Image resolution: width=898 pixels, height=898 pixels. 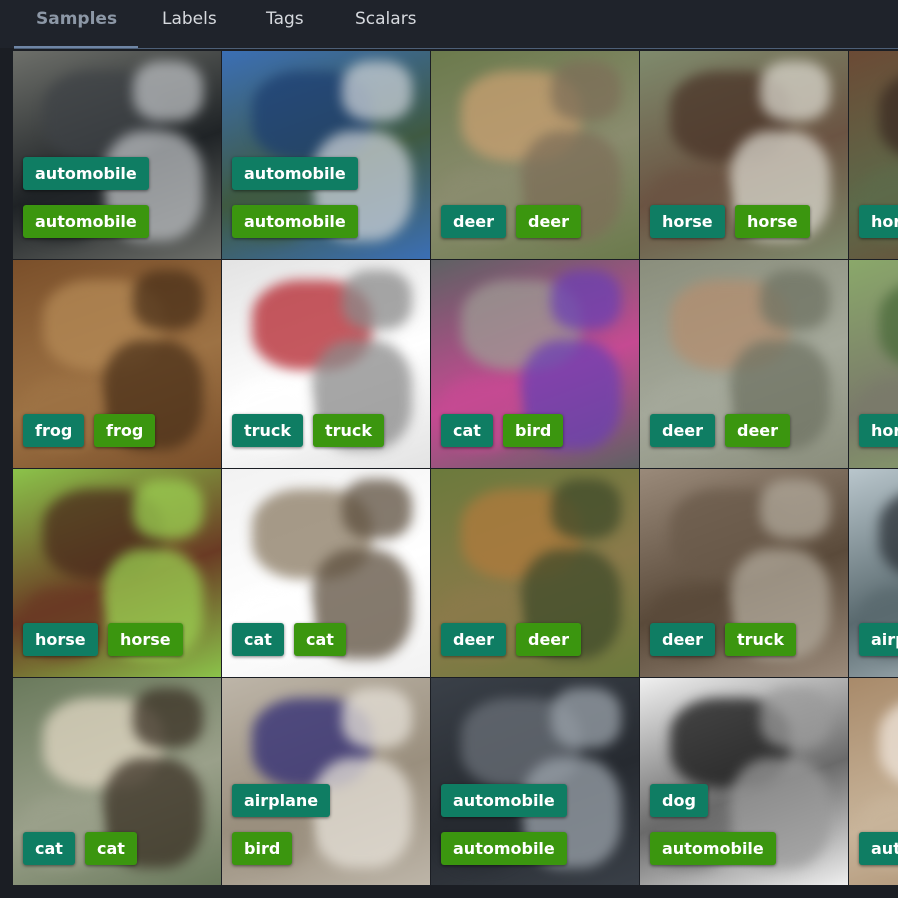 What do you see at coordinates (117, 364) in the screenshot?
I see `sample-tile: frog frog` at bounding box center [117, 364].